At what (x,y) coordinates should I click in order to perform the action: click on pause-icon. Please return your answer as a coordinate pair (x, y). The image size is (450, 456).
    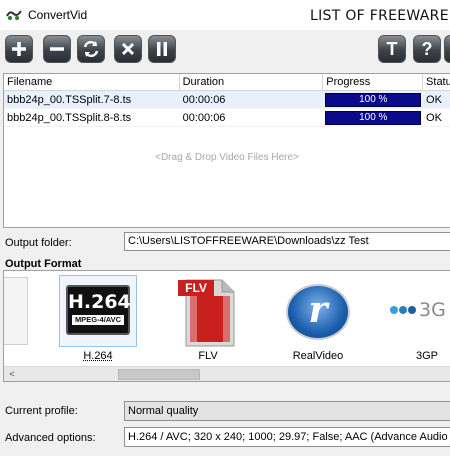
    Looking at the image, I should click on (162, 49).